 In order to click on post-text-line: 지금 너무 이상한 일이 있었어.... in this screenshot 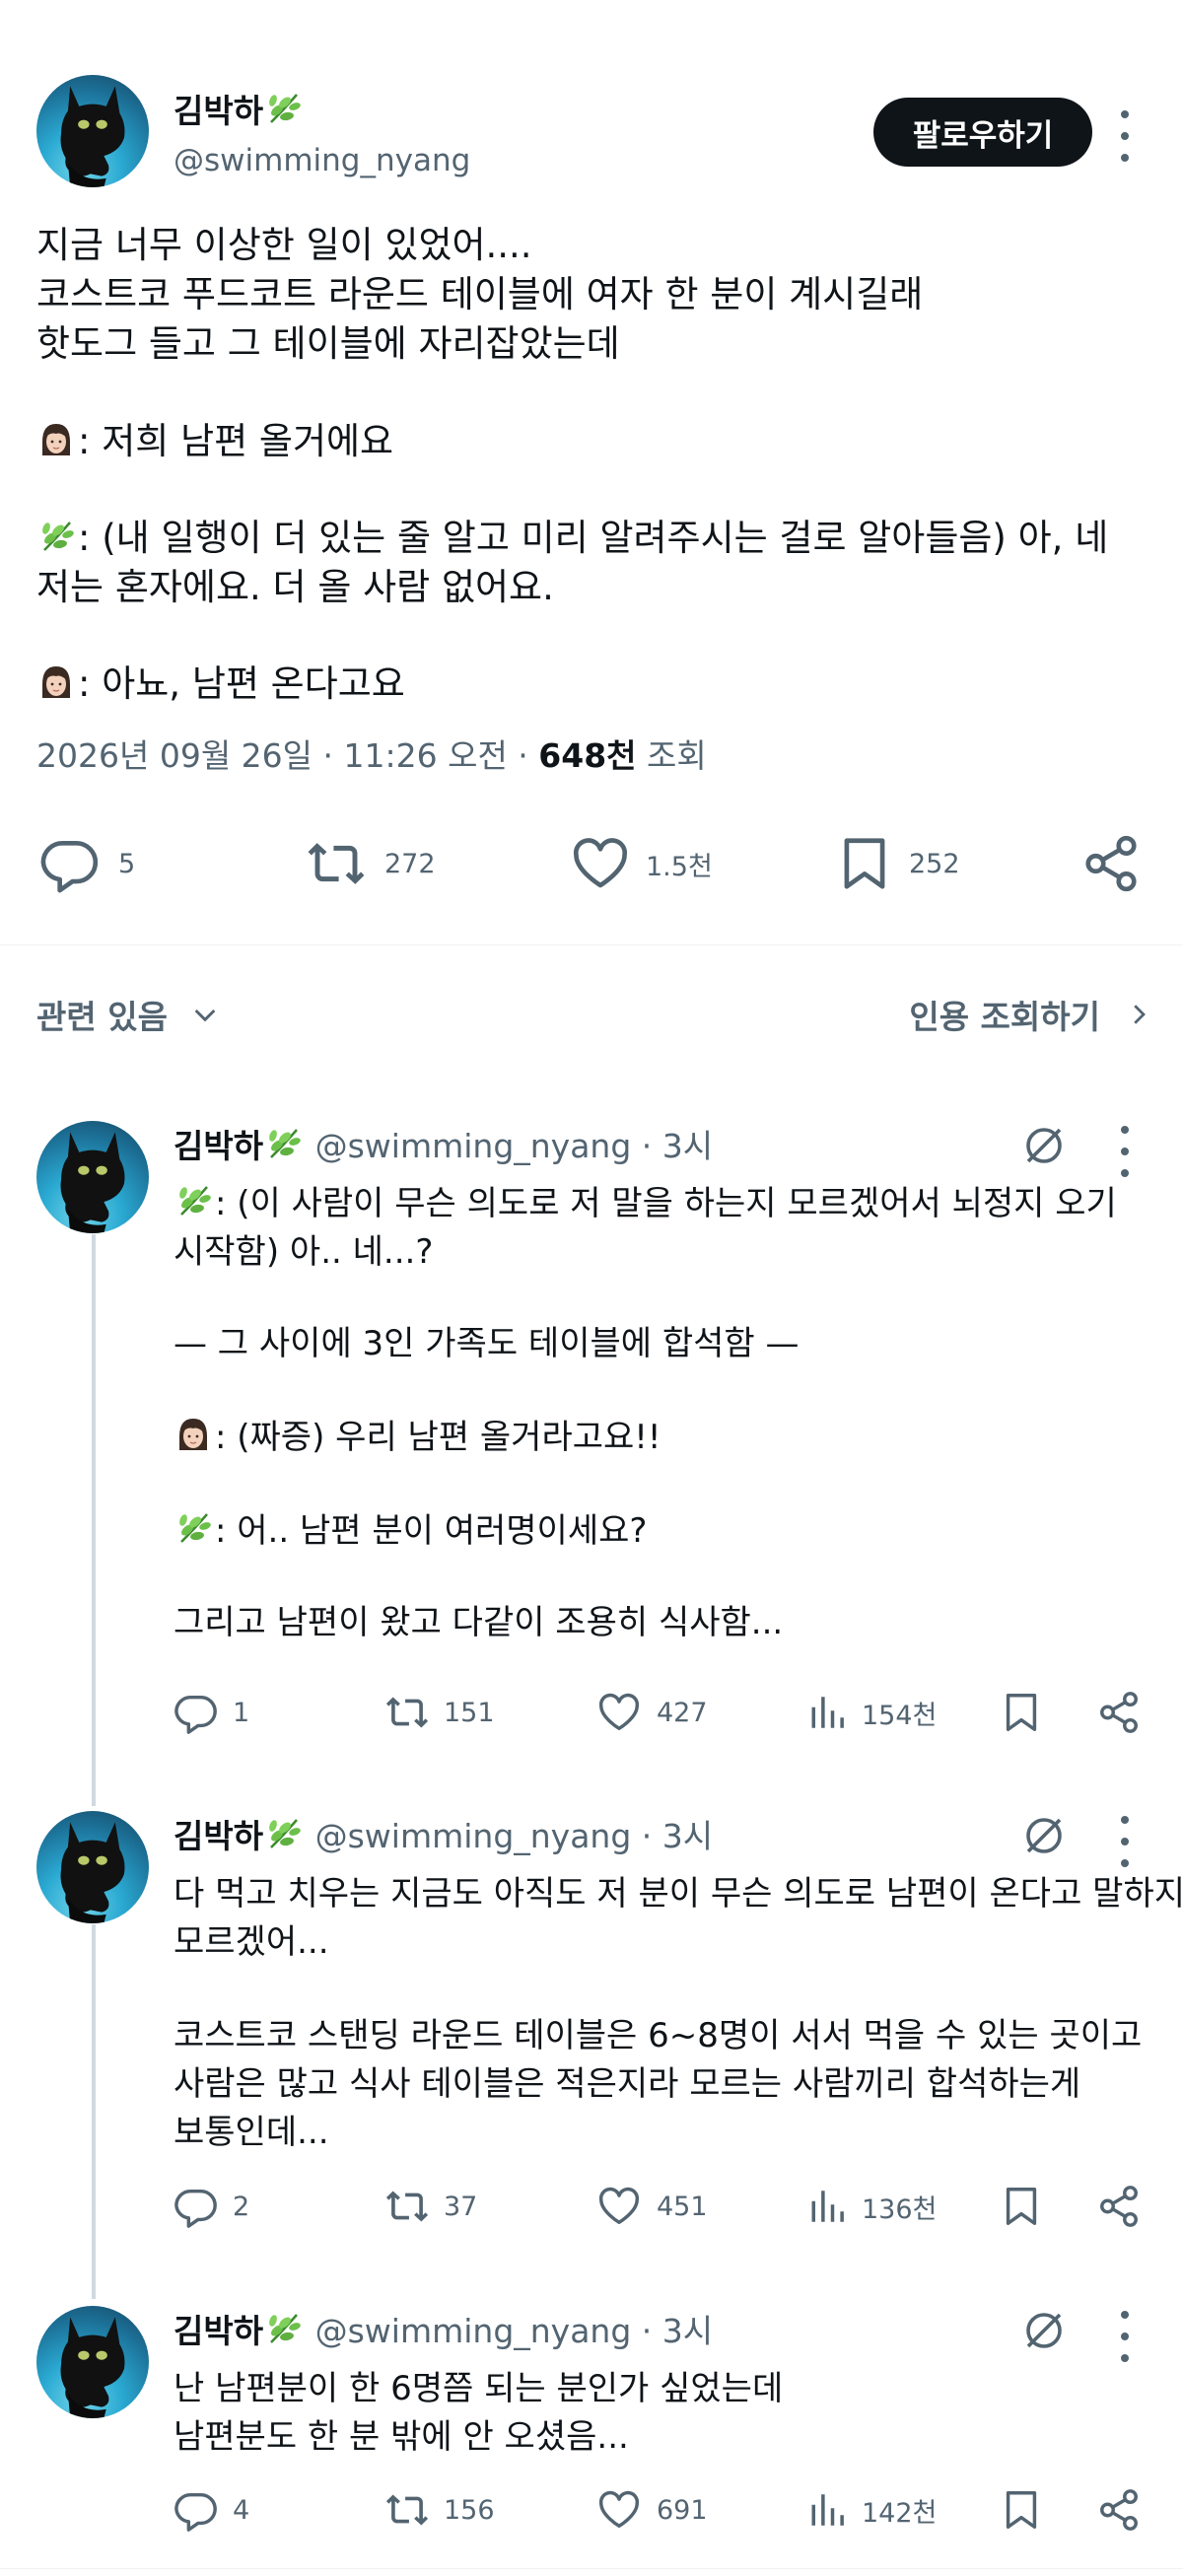, I will do `click(284, 245)`.